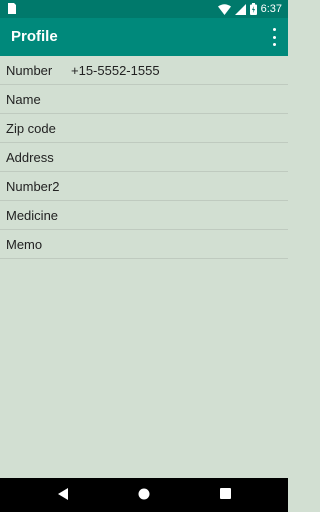  Describe the element at coordinates (144, 37) in the screenshot. I see `app-bar: Profile` at that location.